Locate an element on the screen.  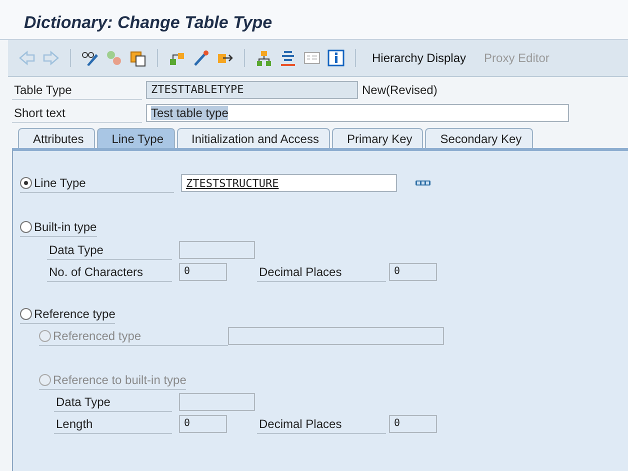
input-field: ZTESTSTRUCTURE is located at coordinates (289, 183).